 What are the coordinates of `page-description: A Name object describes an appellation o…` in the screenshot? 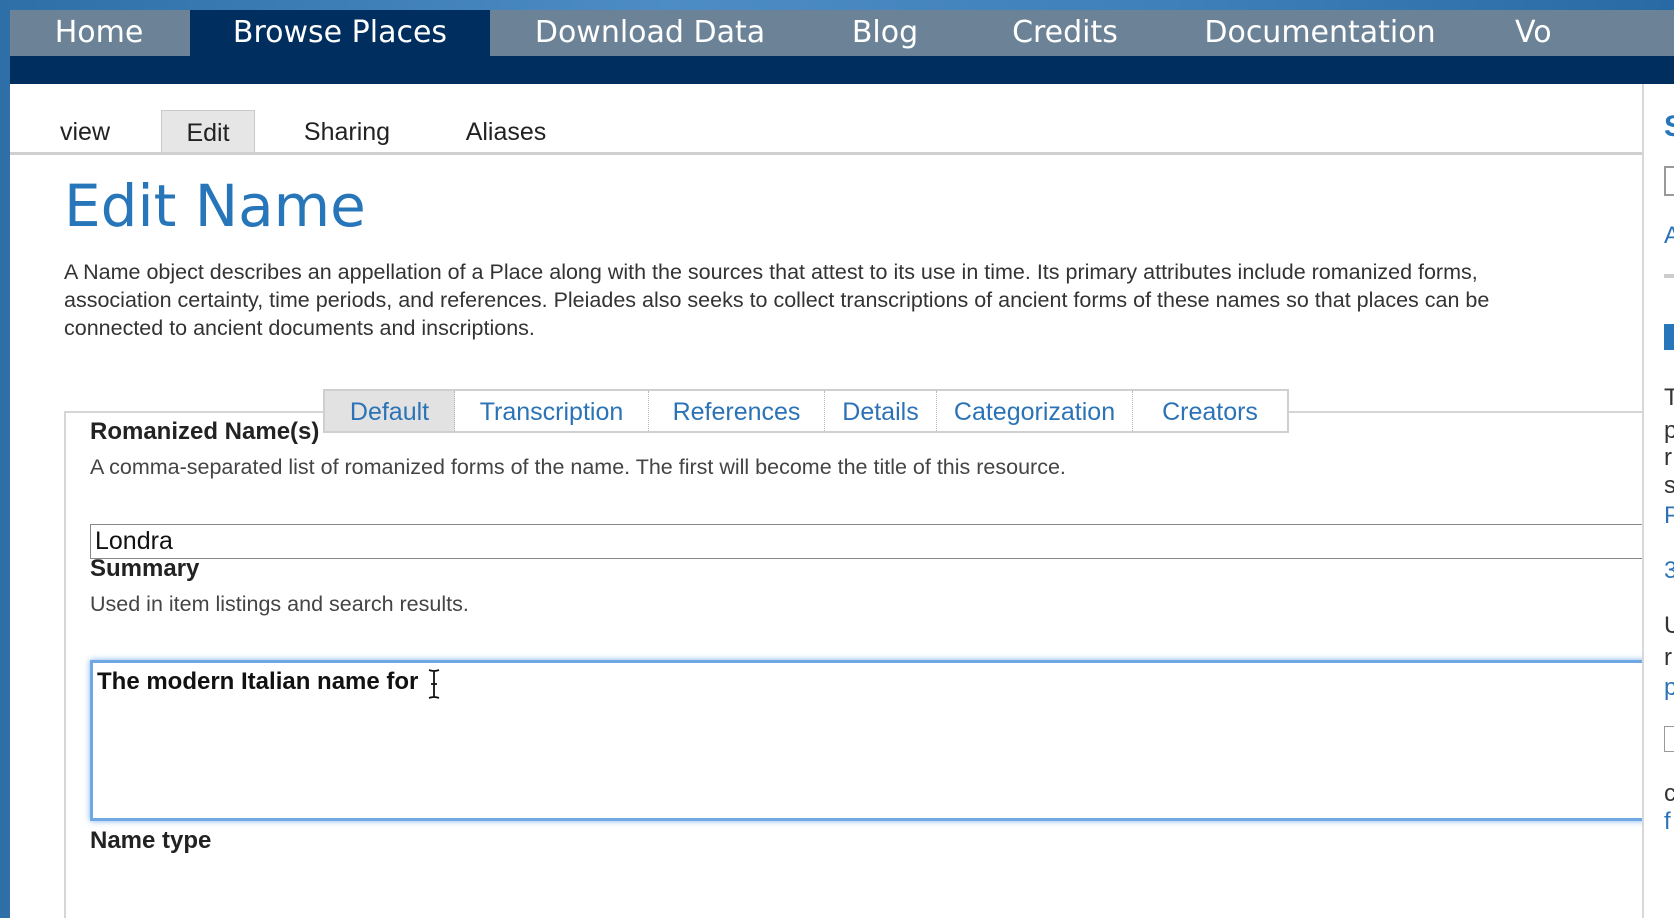 It's located at (777, 300).